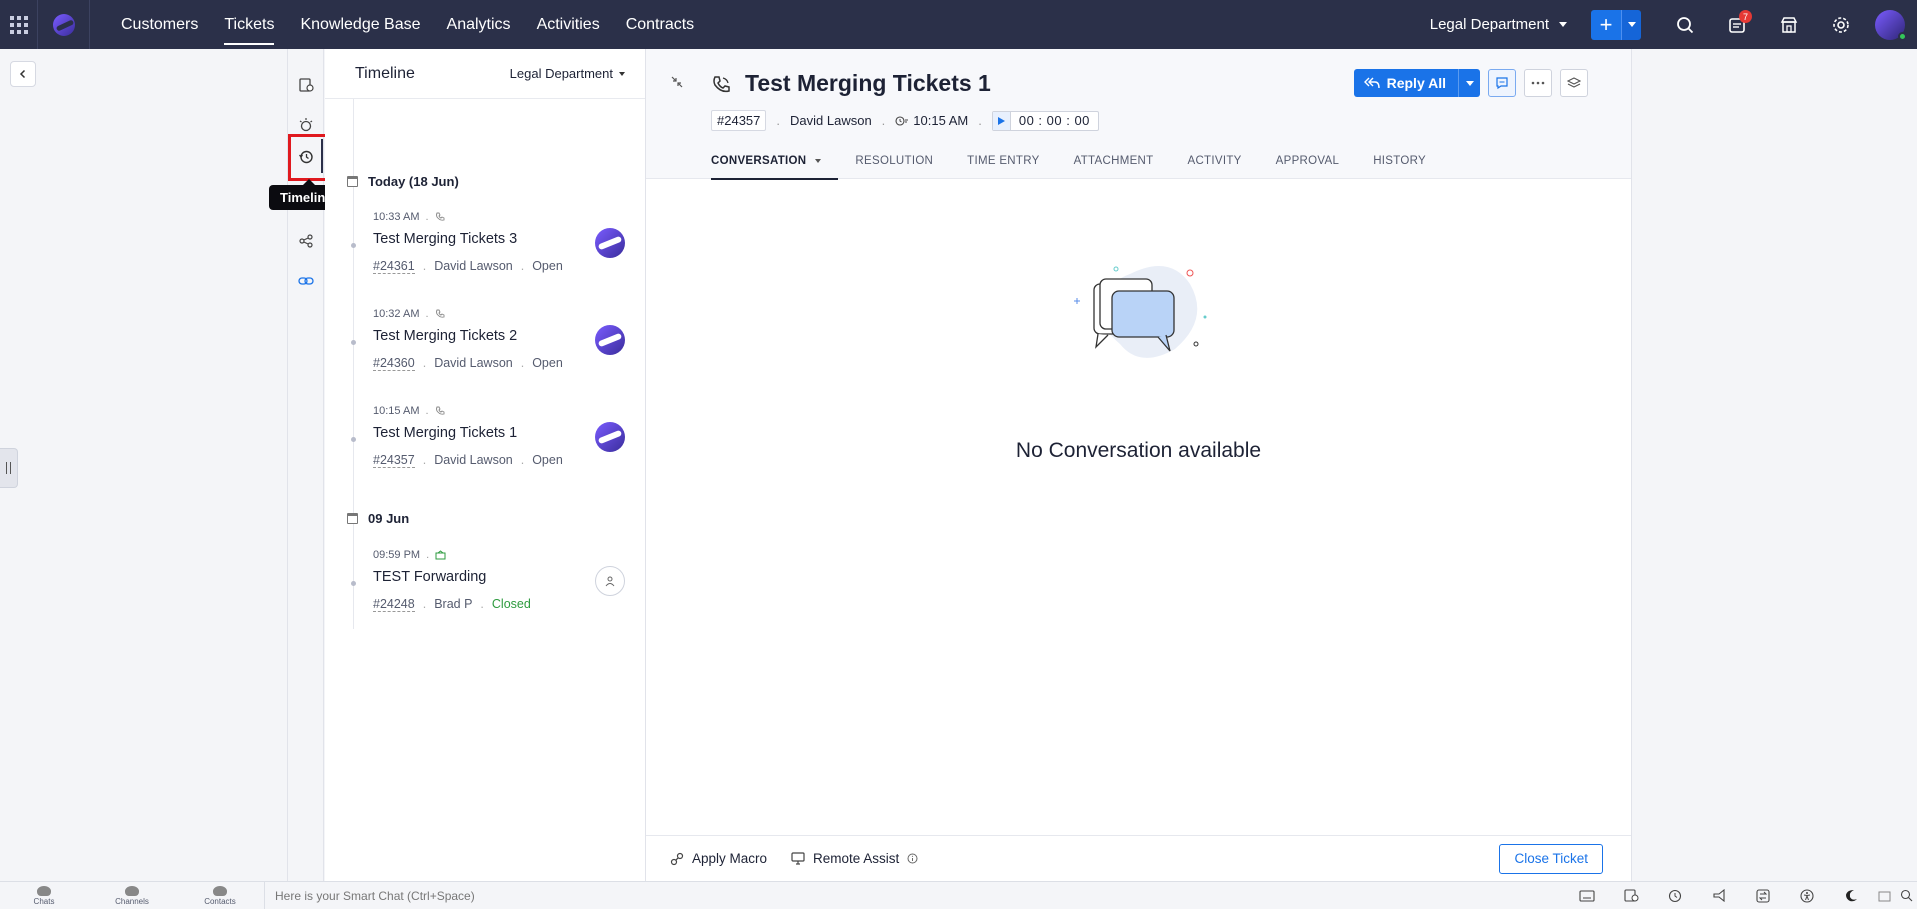 The image size is (1917, 909). What do you see at coordinates (394, 460) in the screenshot?
I see `item-number: #24357` at bounding box center [394, 460].